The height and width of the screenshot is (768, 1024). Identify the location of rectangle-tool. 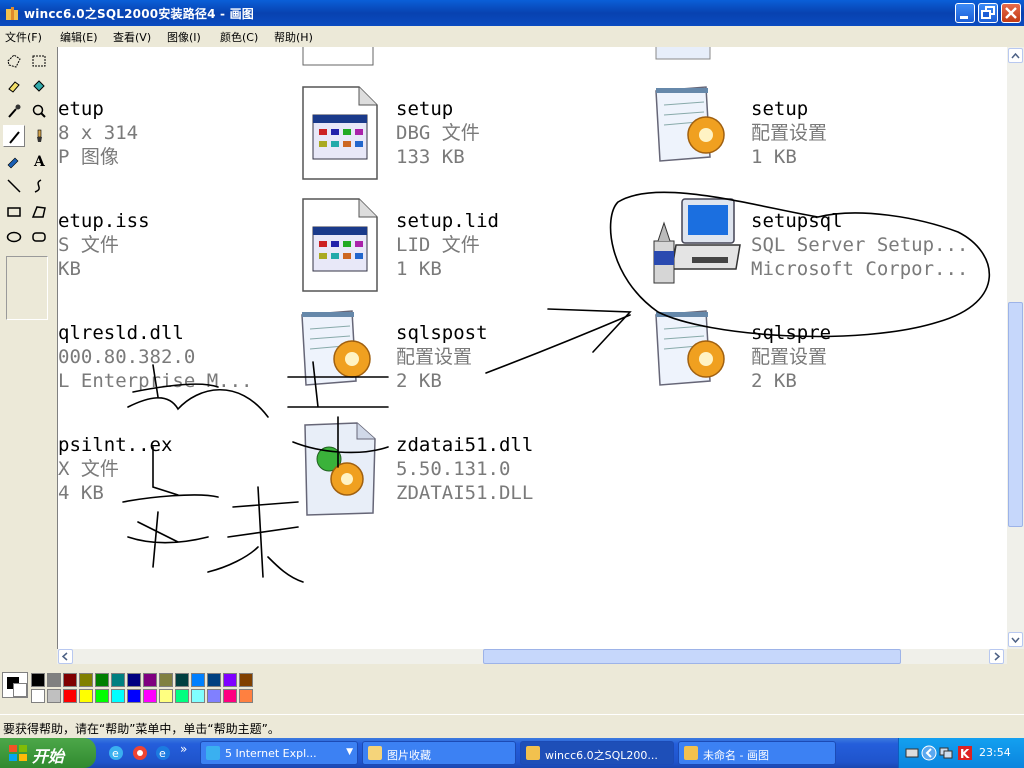
(14, 212).